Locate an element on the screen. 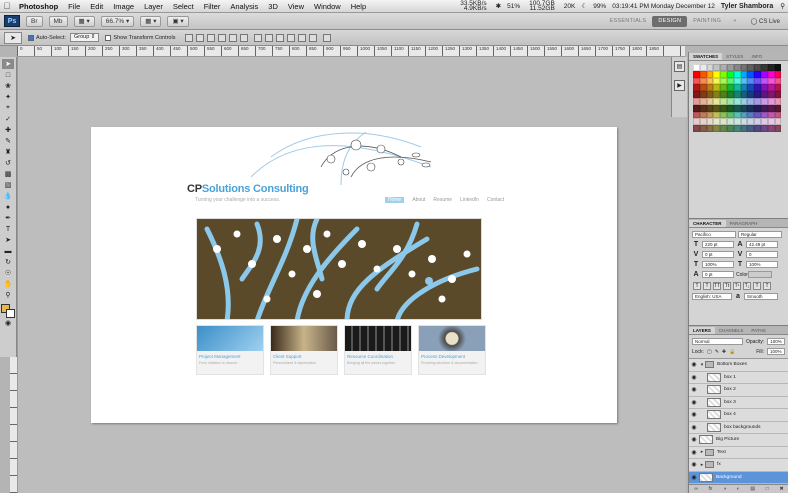  menu-window: Window is located at coordinates (327, 6).